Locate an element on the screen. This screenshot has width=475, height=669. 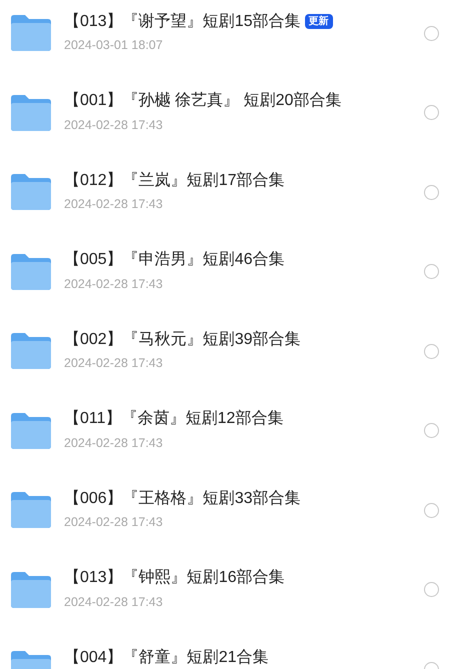
update-badge: 更新 is located at coordinates (318, 21).